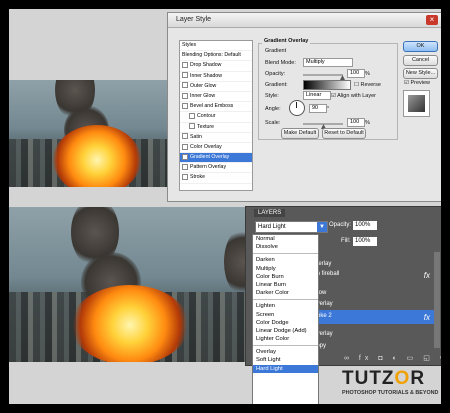  I want to click on style-label: Style:, so click(272, 96).